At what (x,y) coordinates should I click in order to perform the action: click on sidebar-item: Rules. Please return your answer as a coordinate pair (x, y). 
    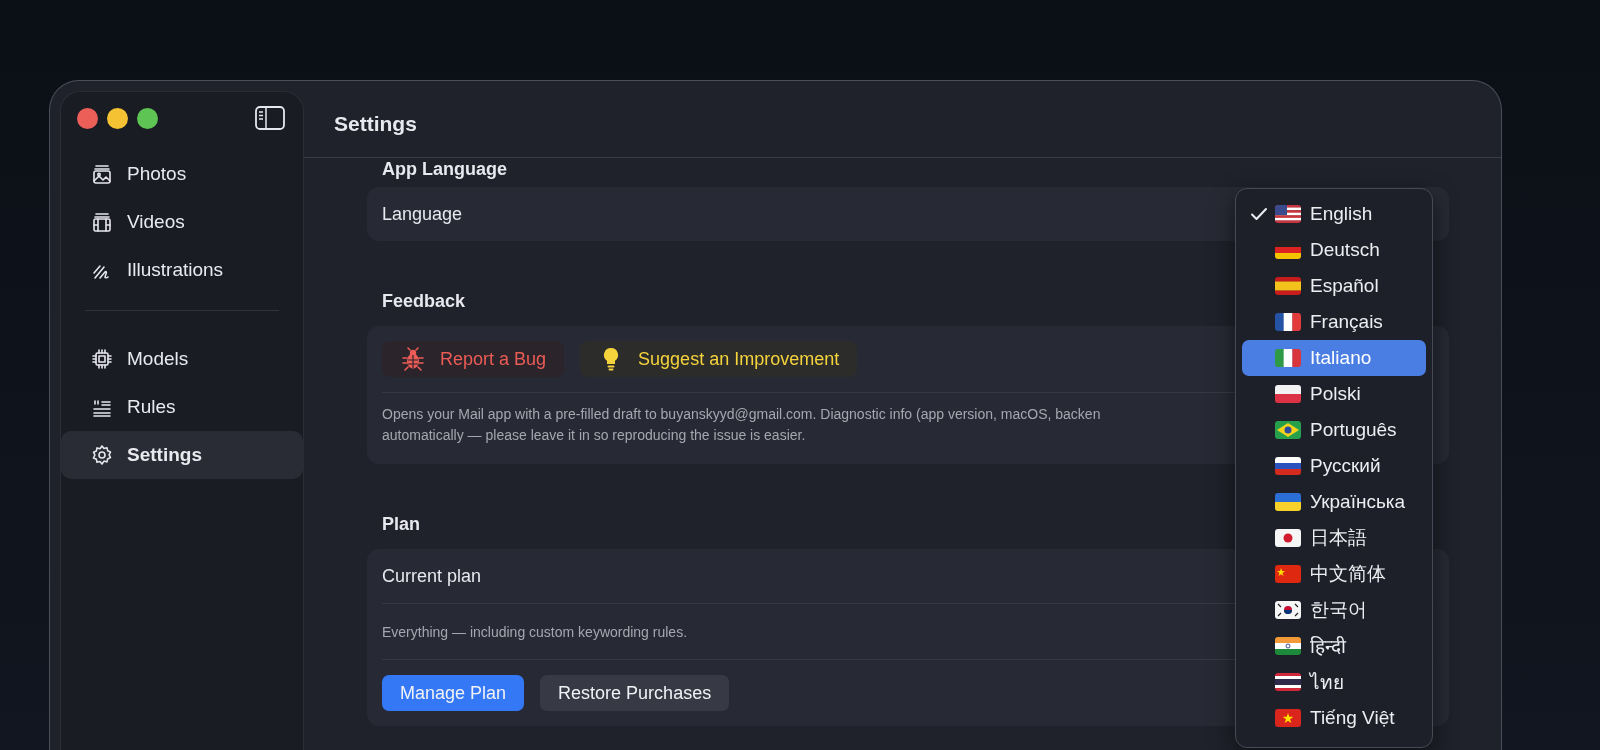
    Looking at the image, I should click on (182, 407).